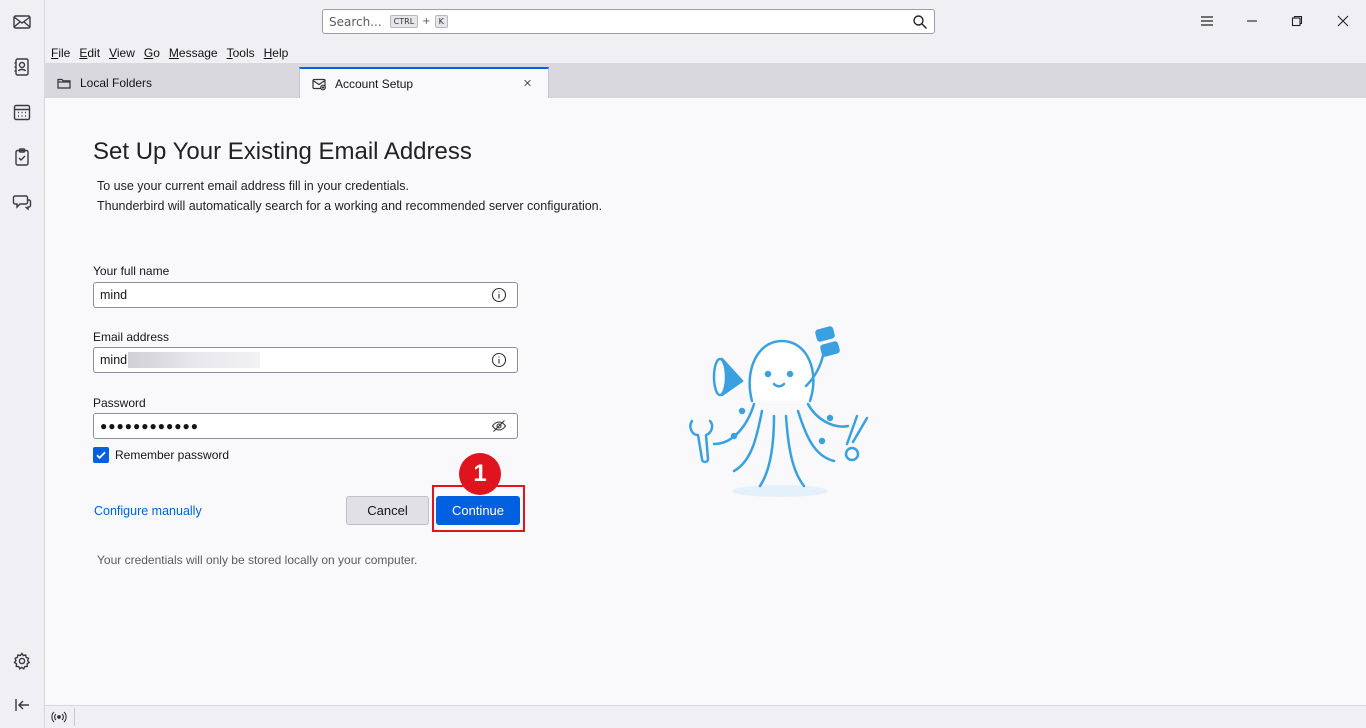  Describe the element at coordinates (1297, 21) in the screenshot. I see `restore-icon` at that location.